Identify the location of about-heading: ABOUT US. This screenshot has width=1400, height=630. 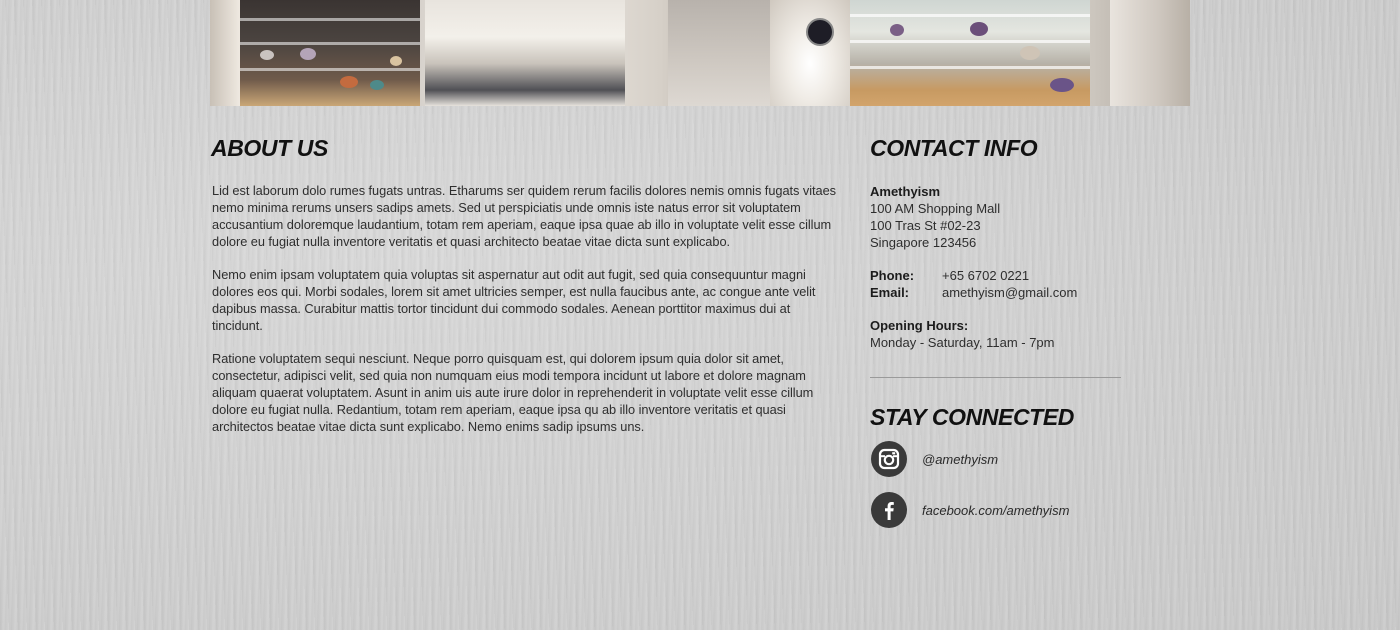
(269, 148).